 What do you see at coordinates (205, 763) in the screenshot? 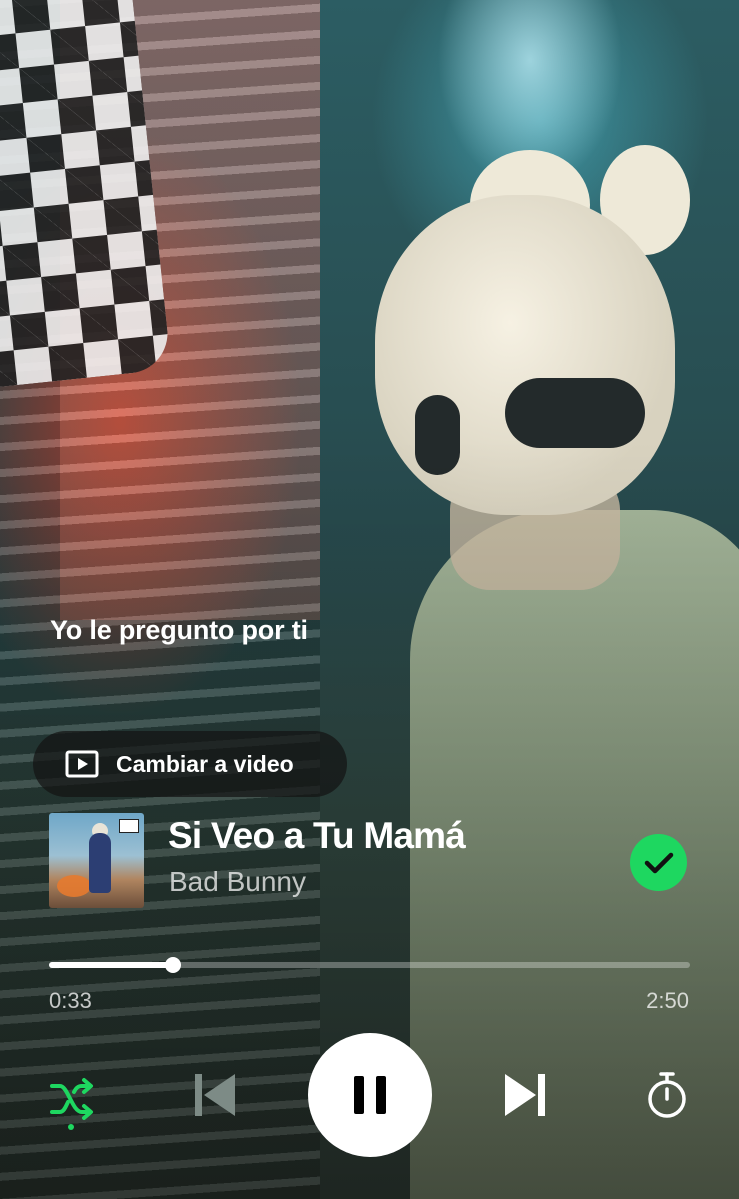
I see `switch-to-video-label: Cambiar a video` at bounding box center [205, 763].